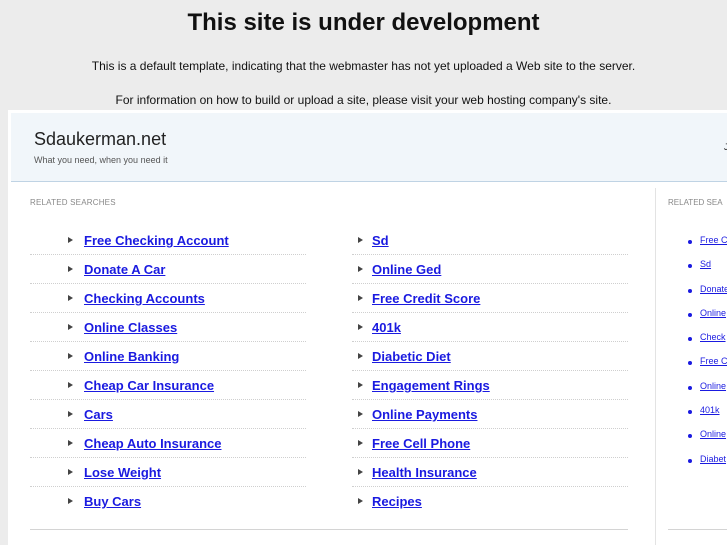  I want to click on search-link: Online Classes, so click(130, 327).